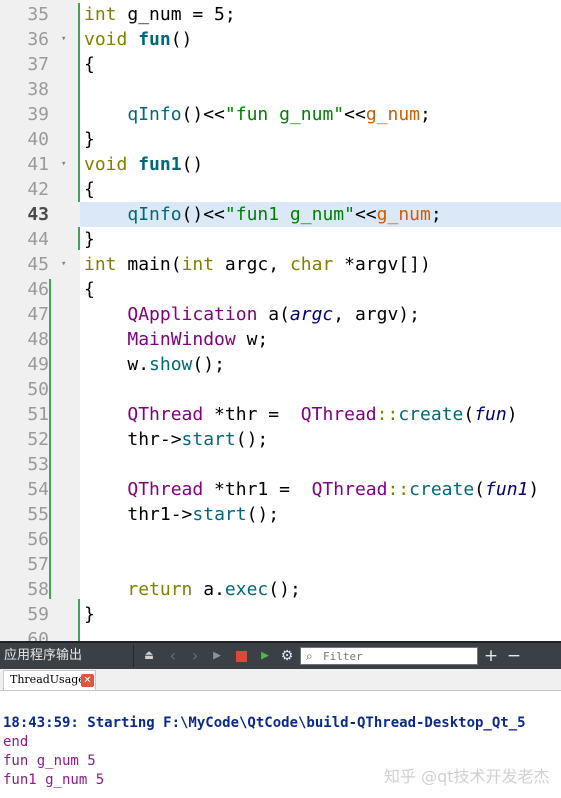 Image resolution: width=561 pixels, height=798 pixels. I want to click on code-line: 48 MainWindow w;, so click(280, 339).